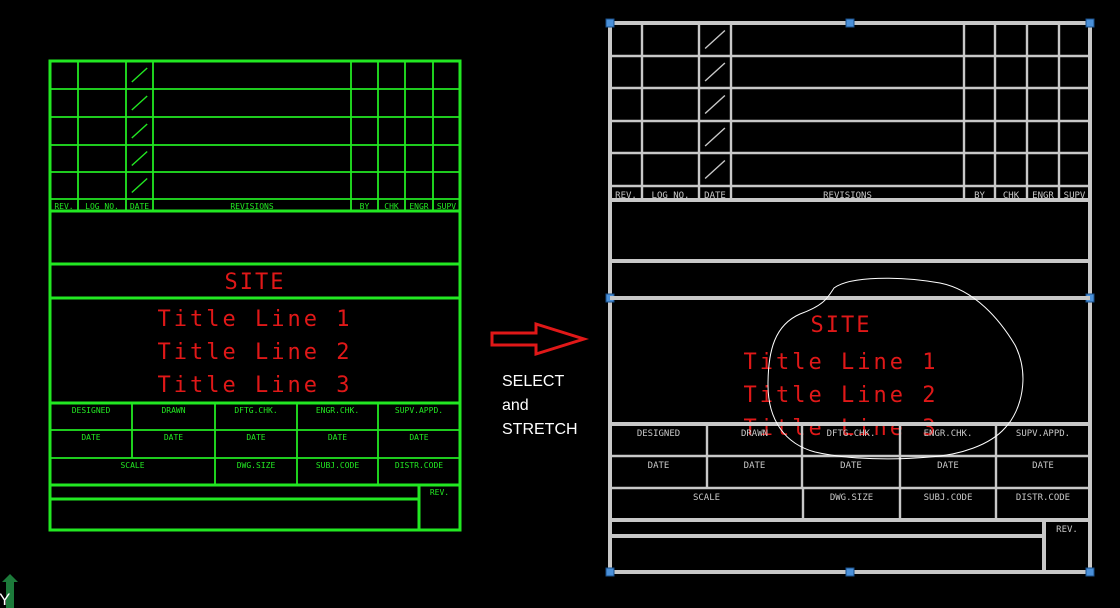 This screenshot has height=608, width=1120. I want to click on instruction-line-1: SELECT, so click(533, 381).